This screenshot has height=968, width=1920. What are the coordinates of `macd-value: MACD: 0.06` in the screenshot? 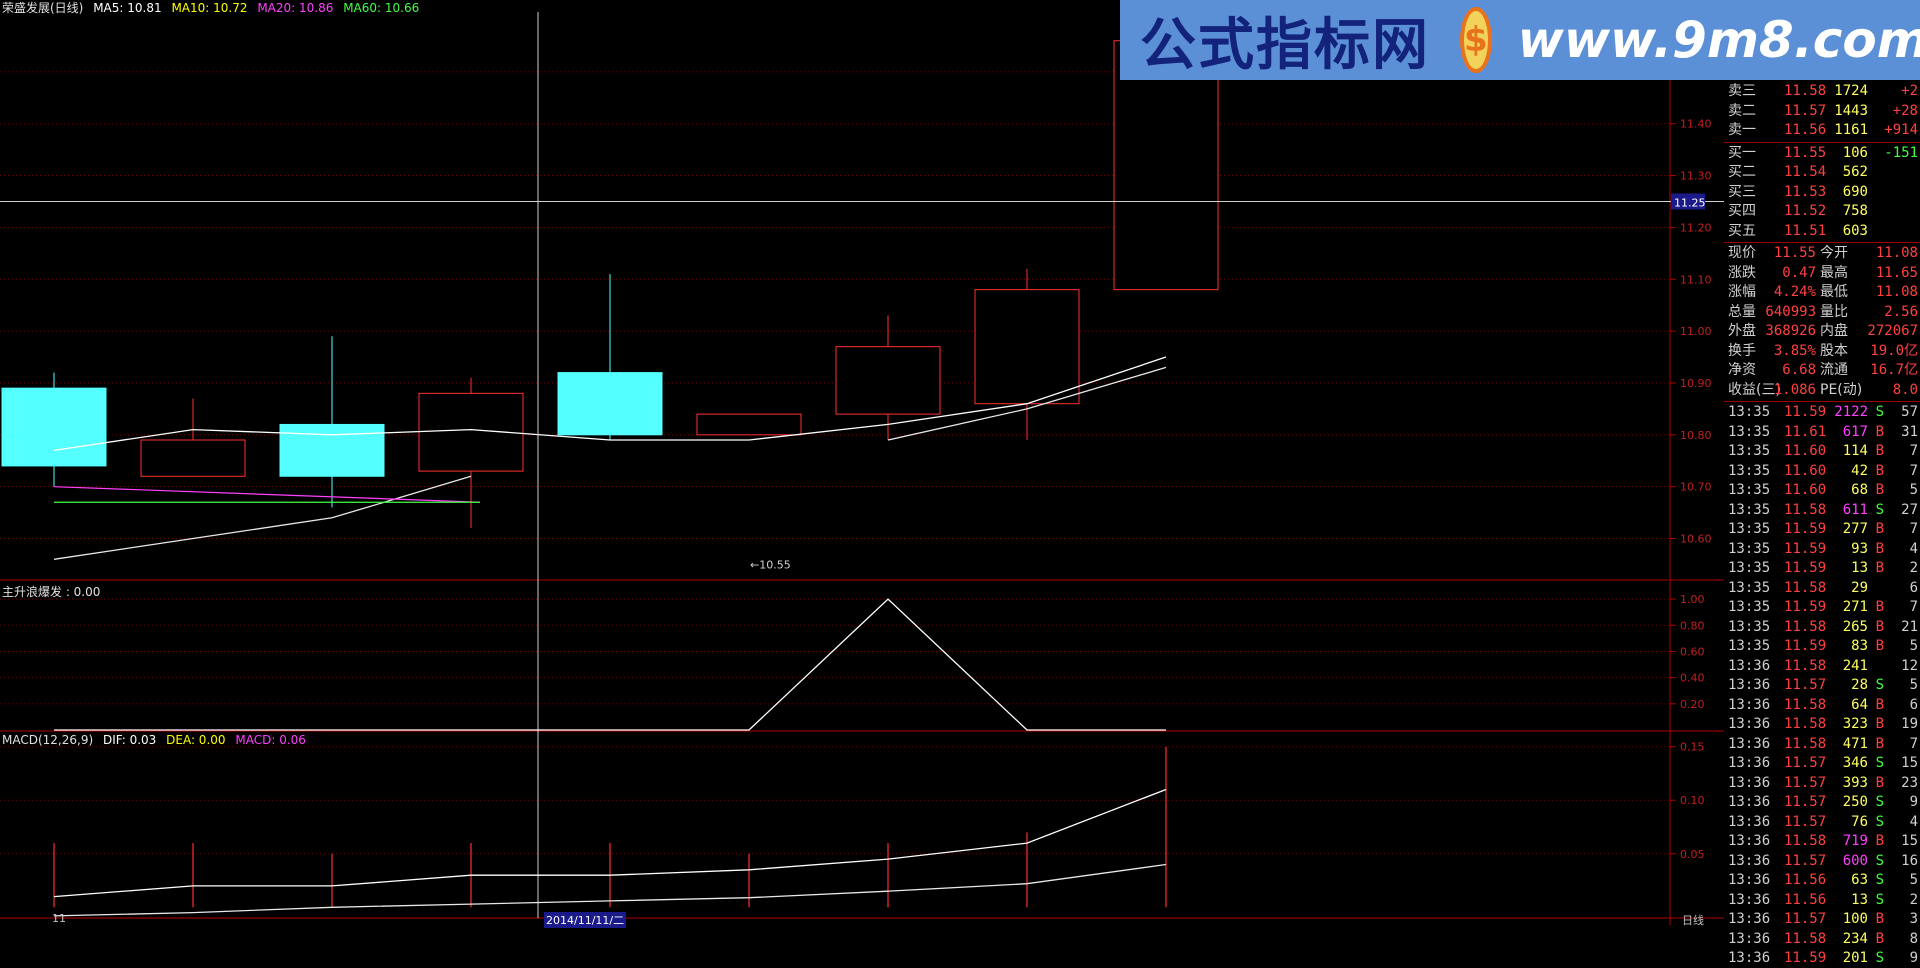 It's located at (270, 740).